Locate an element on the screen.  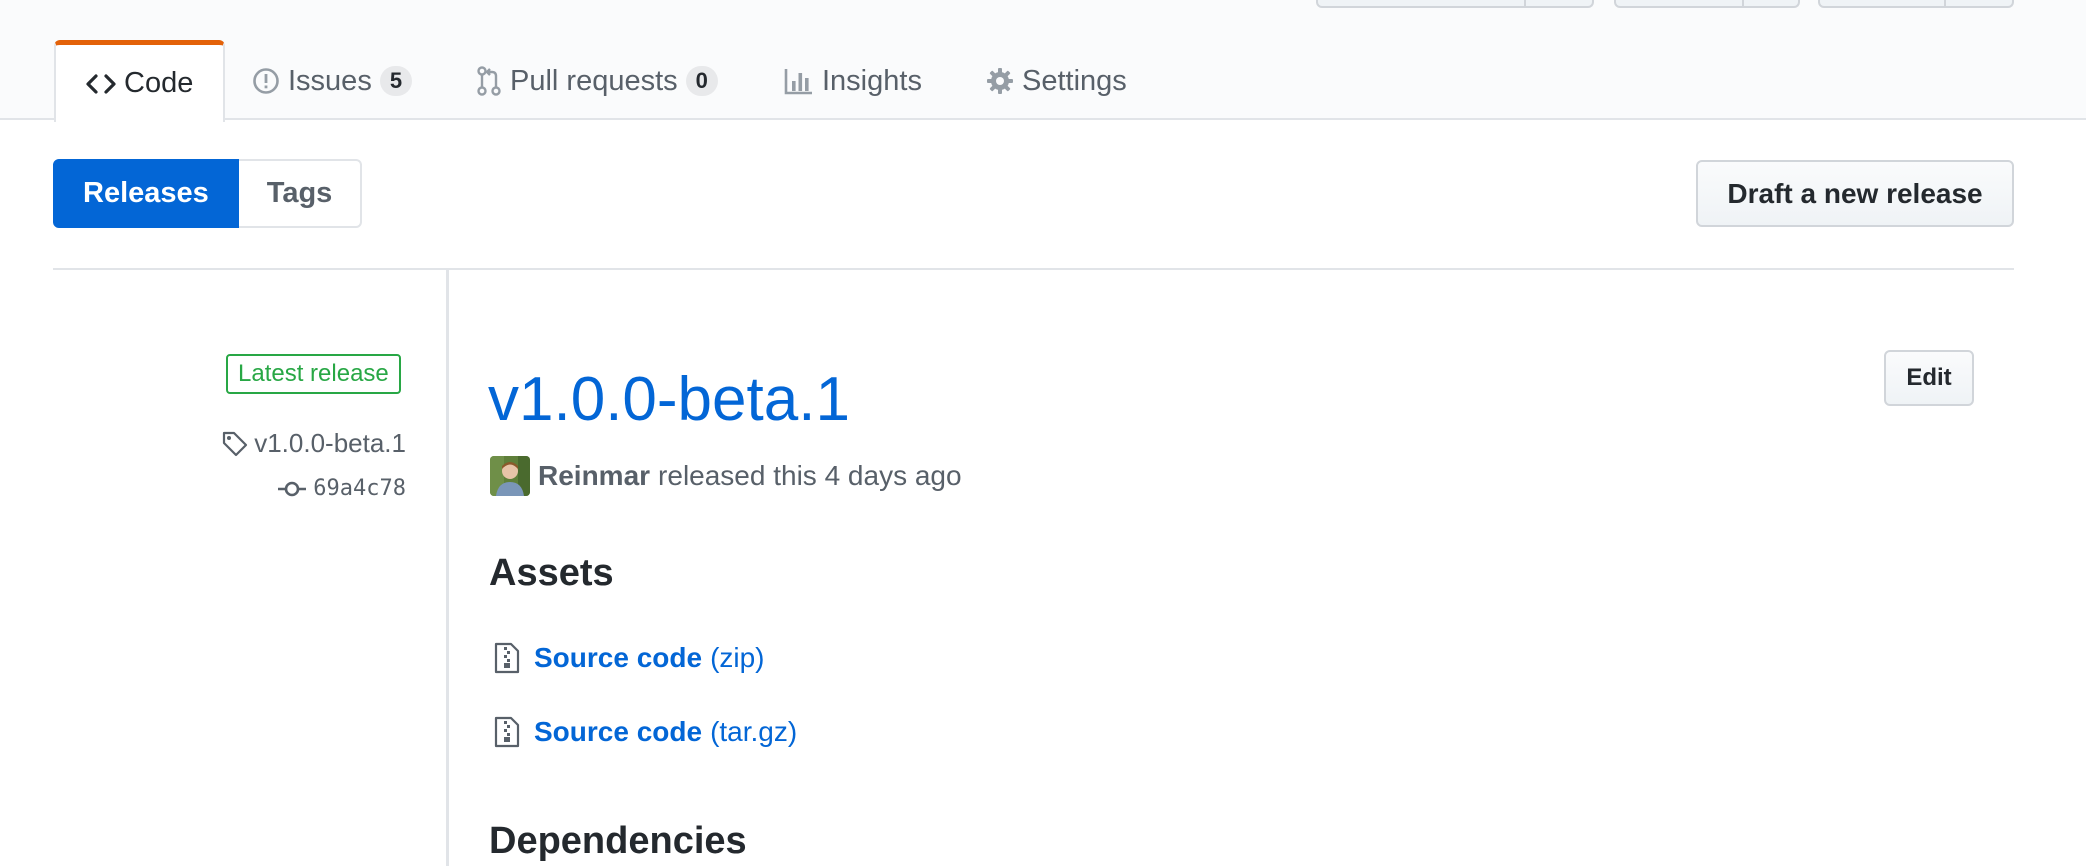
tab-issues: Issues 5 is located at coordinates (332, 81).